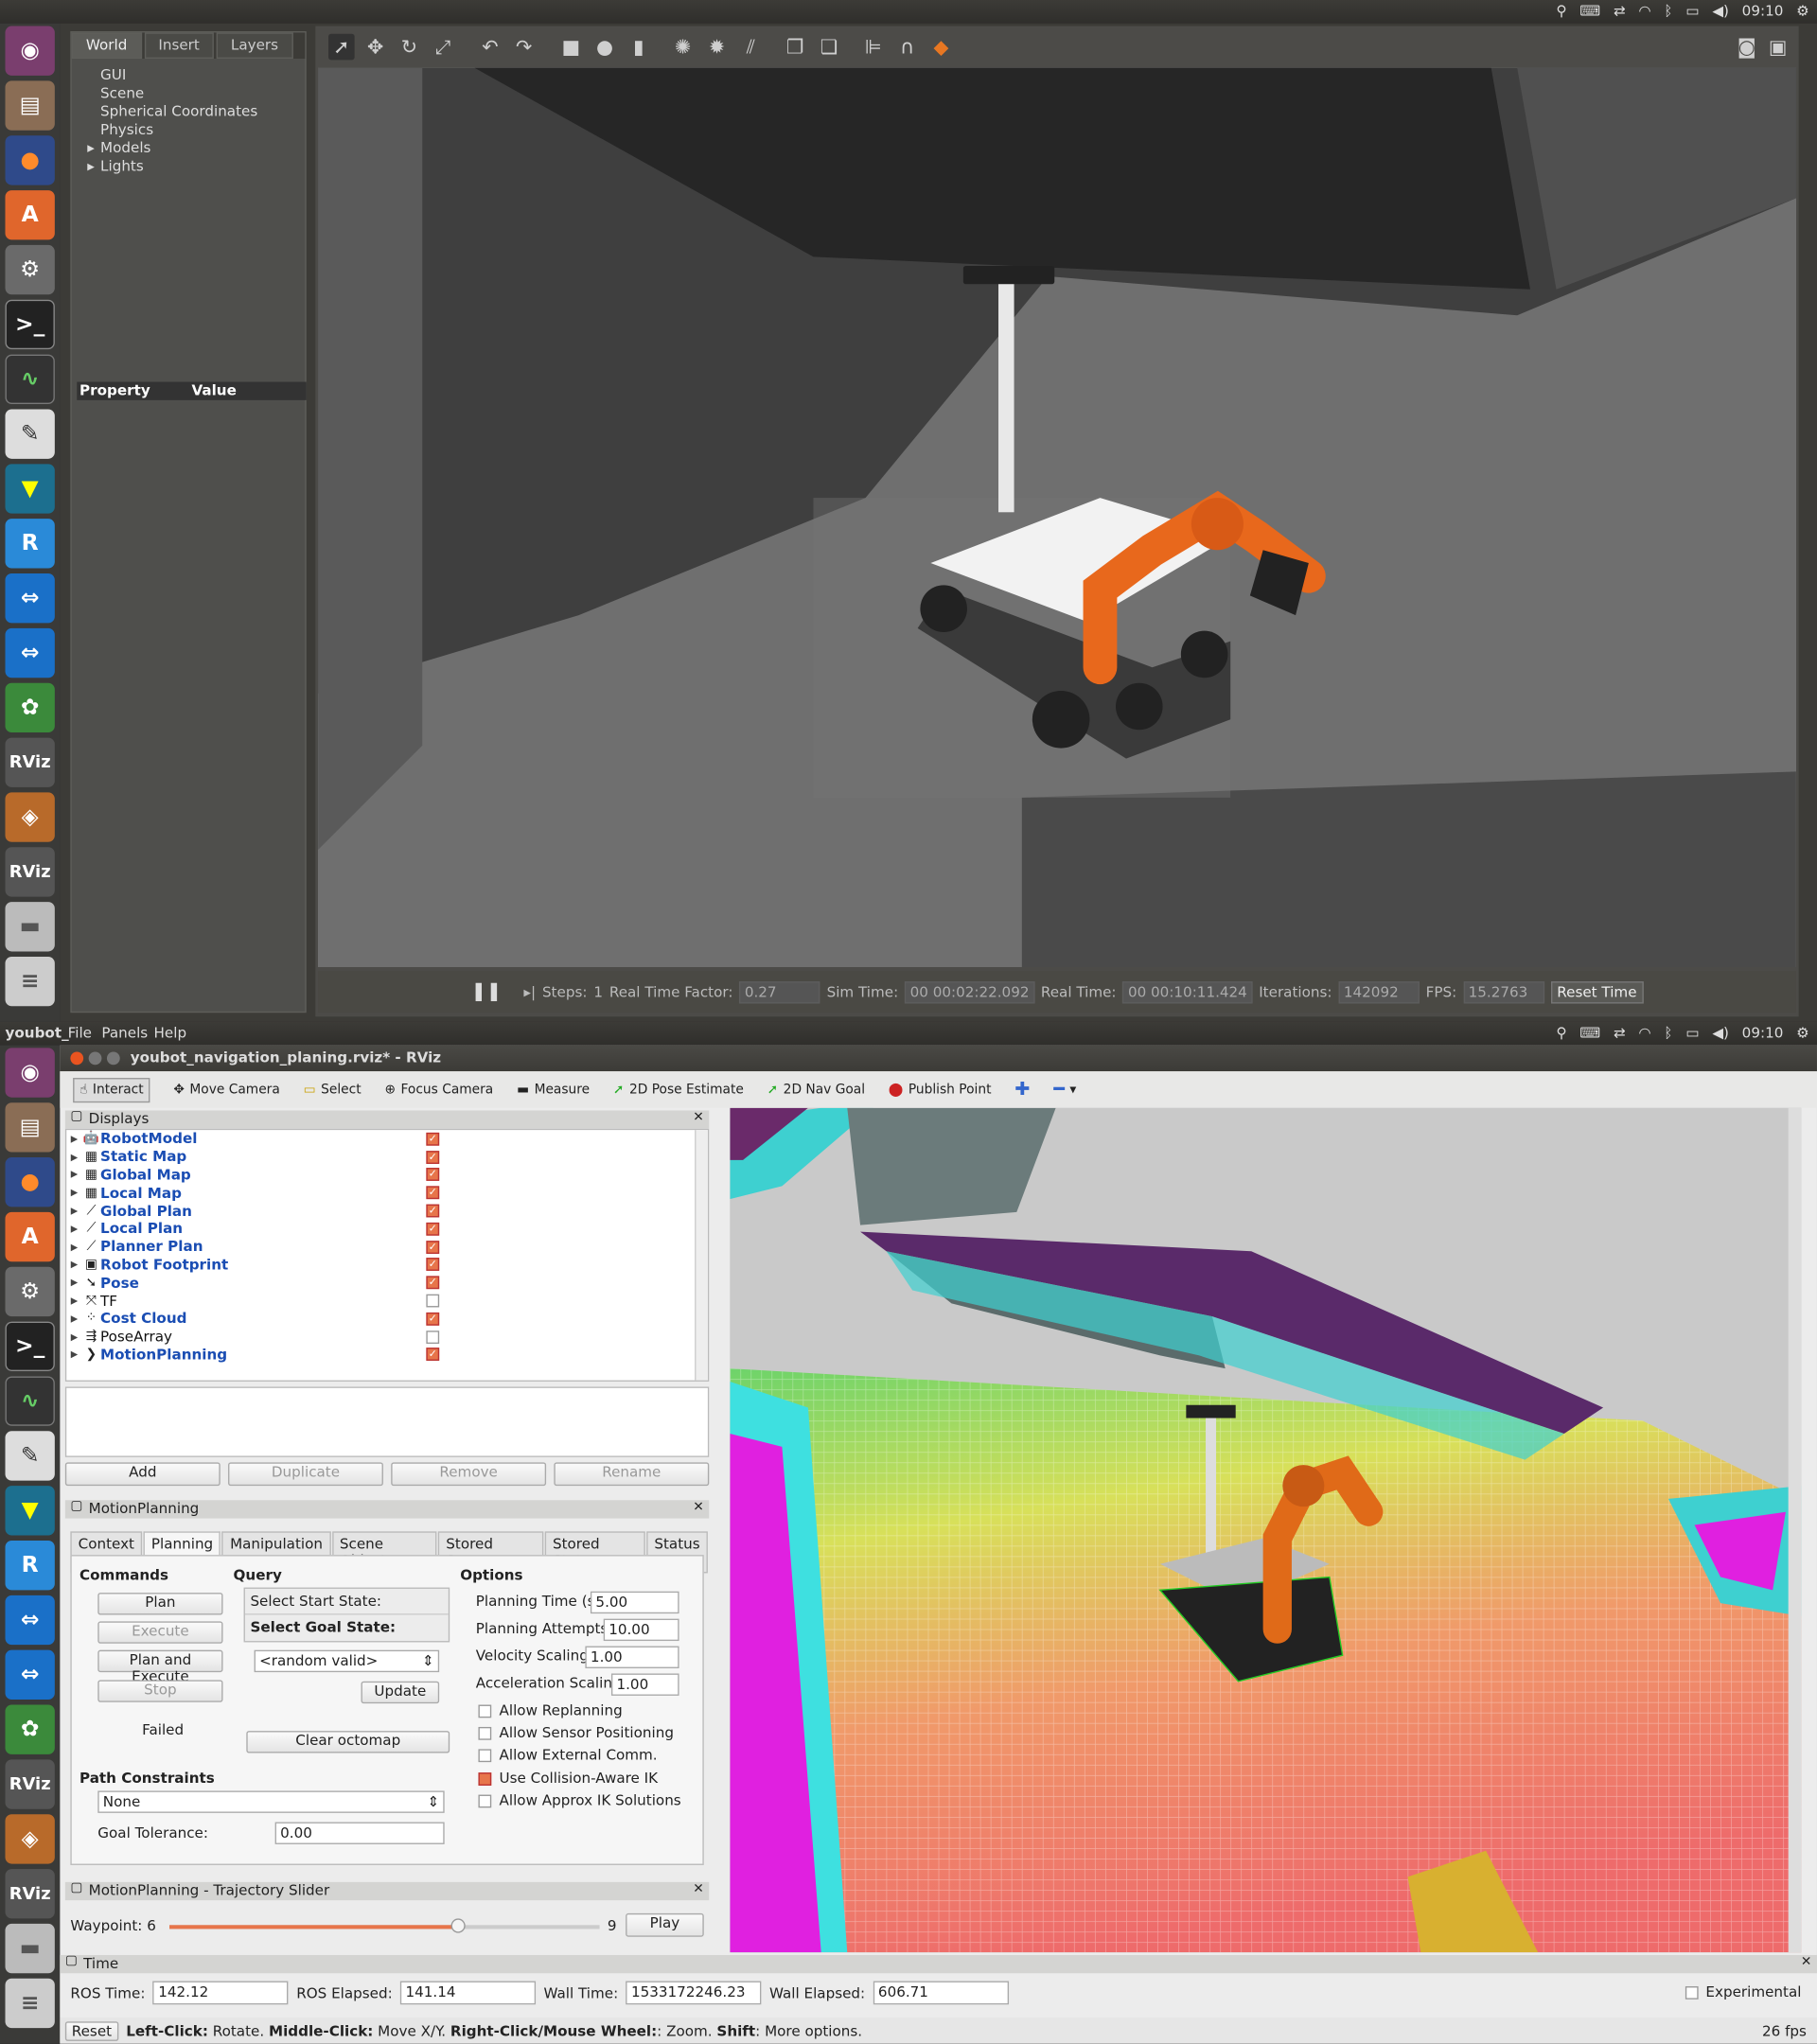  What do you see at coordinates (387, 1157) in the screenshot?
I see `display-item: ▶ ▦ Static Map ✓` at bounding box center [387, 1157].